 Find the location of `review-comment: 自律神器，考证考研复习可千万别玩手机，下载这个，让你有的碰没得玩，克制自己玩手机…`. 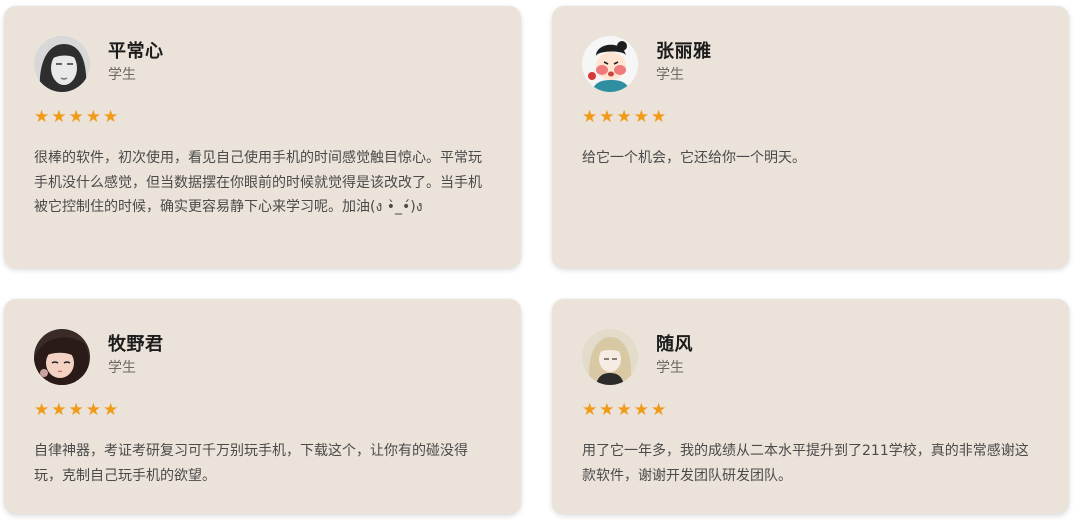

review-comment: 自律神器，考证考研复习可千万别玩手机，下载这个，让你有的碰没得玩，克制自己玩手机… is located at coordinates (251, 463).